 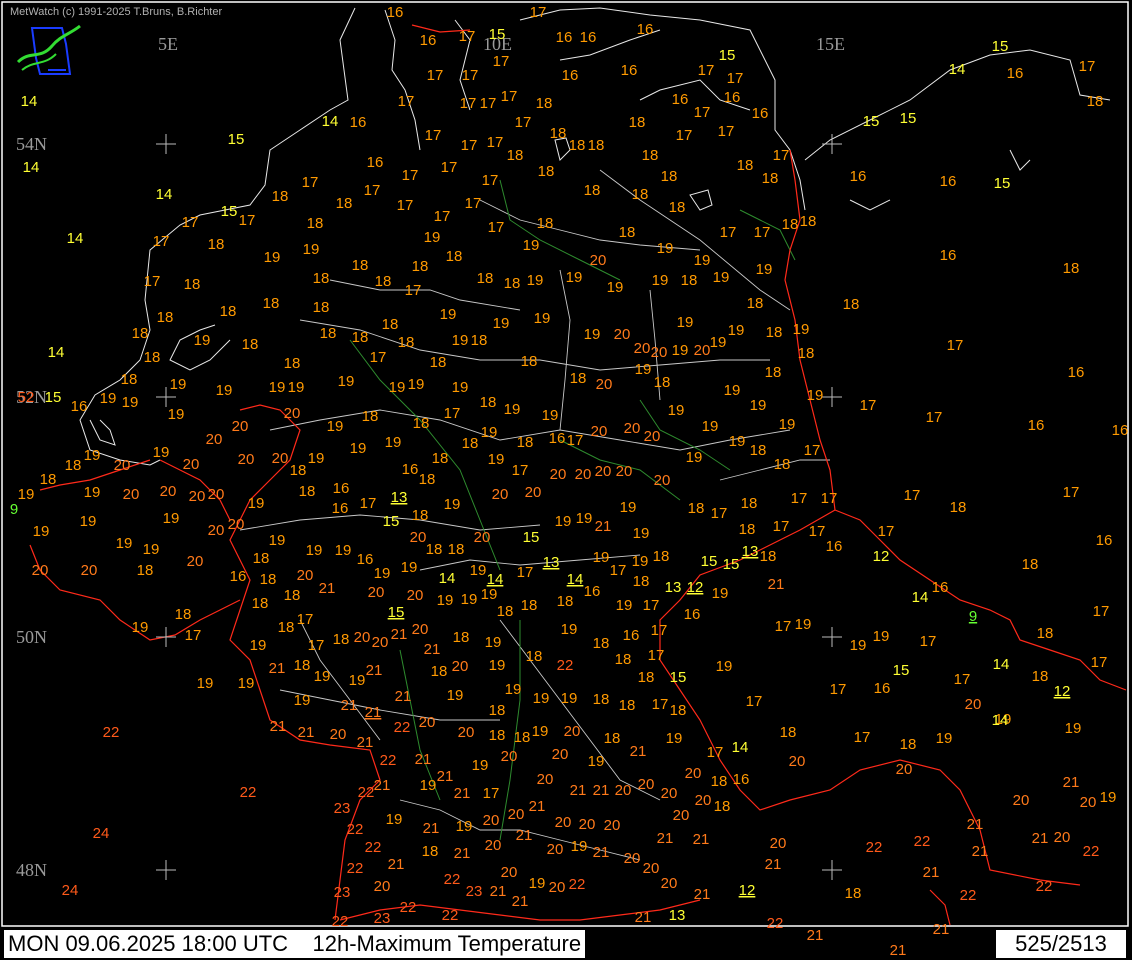 I want to click on station-temperature: 9, so click(x=973, y=616).